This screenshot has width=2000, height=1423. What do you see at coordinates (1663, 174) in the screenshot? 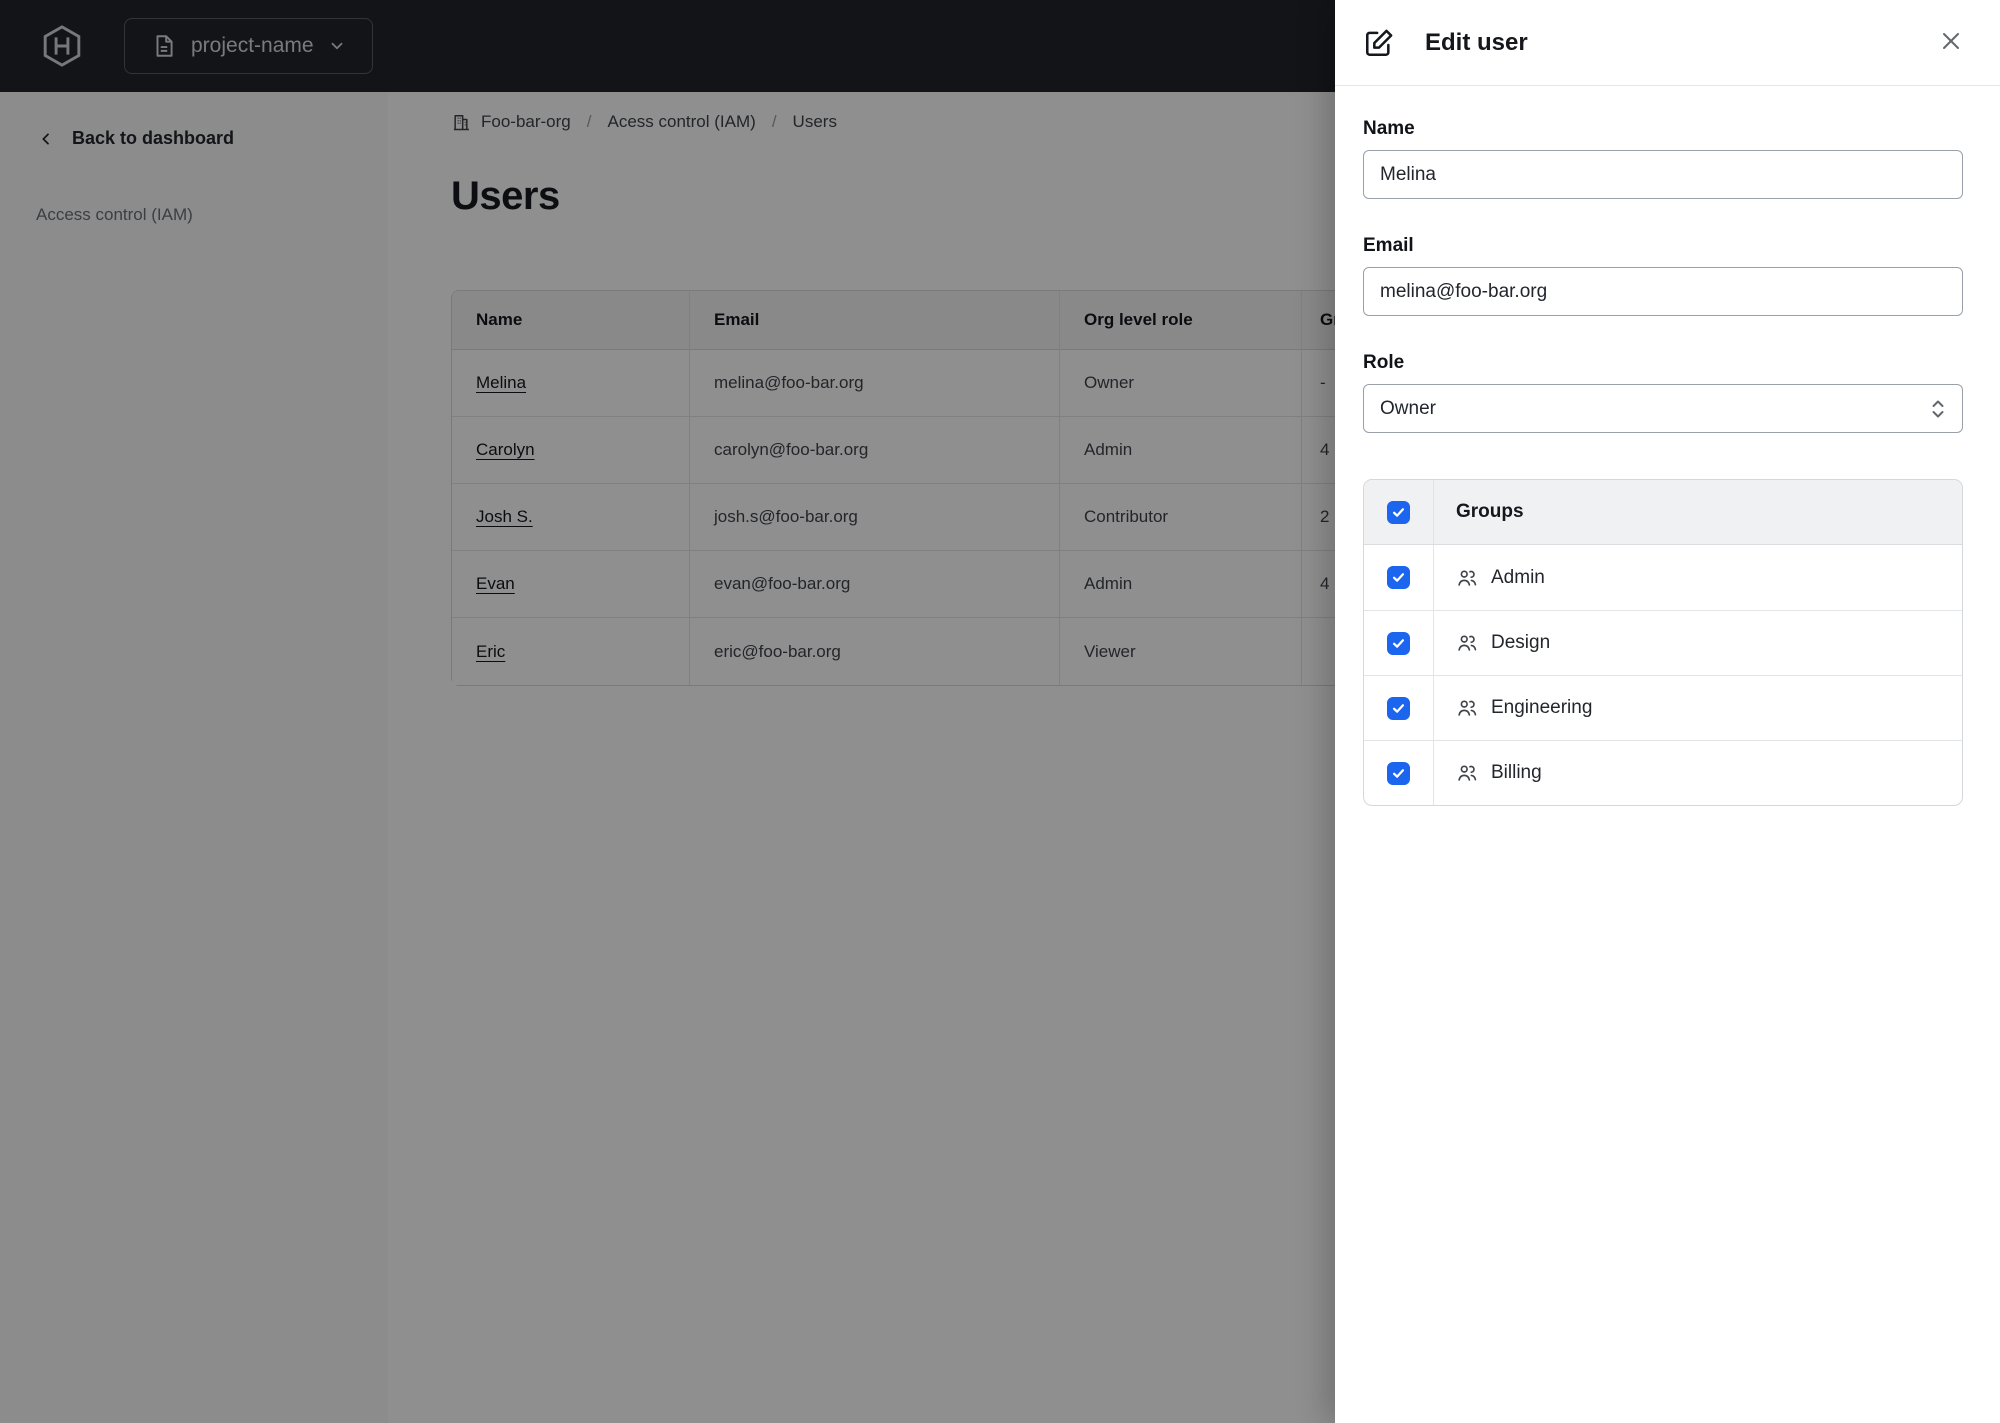
I see `name-input` at bounding box center [1663, 174].